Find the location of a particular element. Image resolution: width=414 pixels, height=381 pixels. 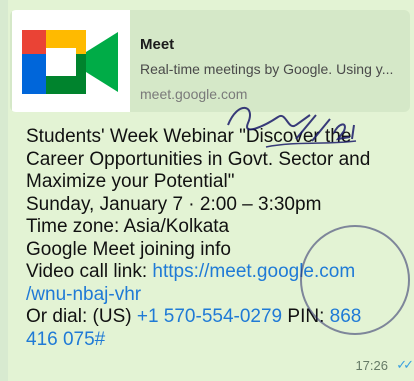

google-meet-logo-icon is located at coordinates (70, 62).